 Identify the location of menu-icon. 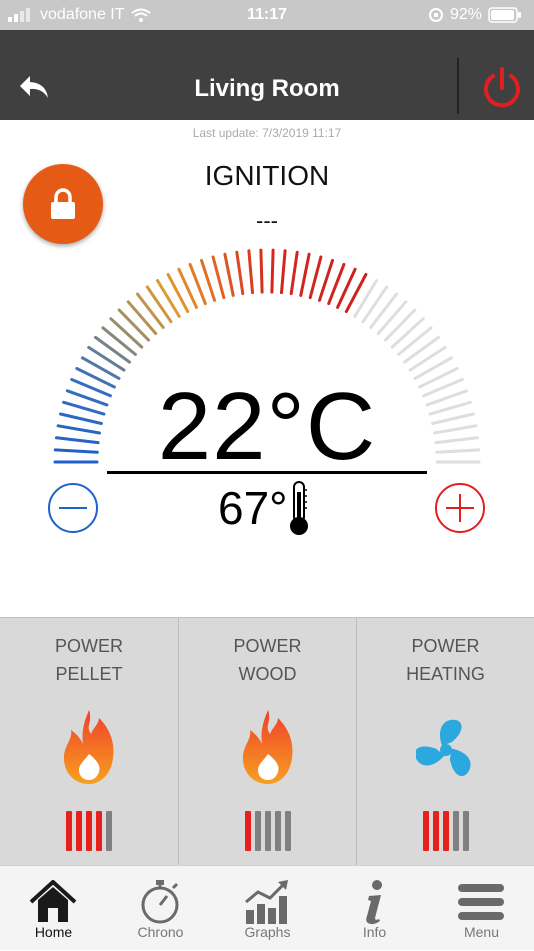
(481, 902).